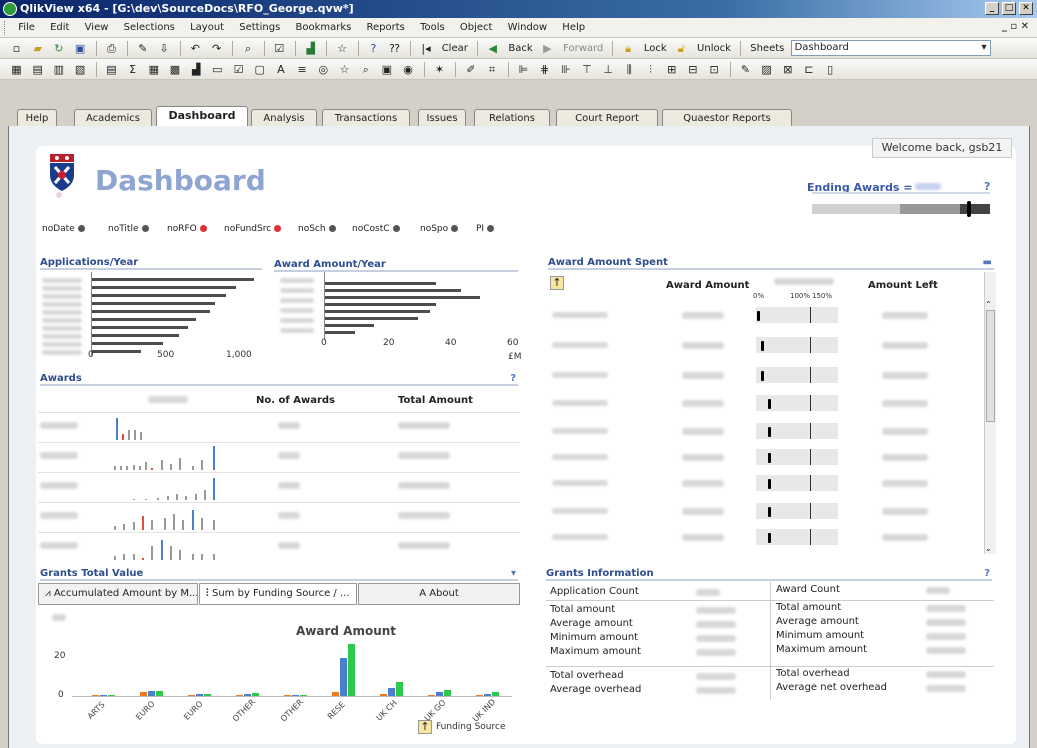 This screenshot has height=748, width=1037. What do you see at coordinates (987, 574) in the screenshot?
I see `grants-info-help-icon: ?` at bounding box center [987, 574].